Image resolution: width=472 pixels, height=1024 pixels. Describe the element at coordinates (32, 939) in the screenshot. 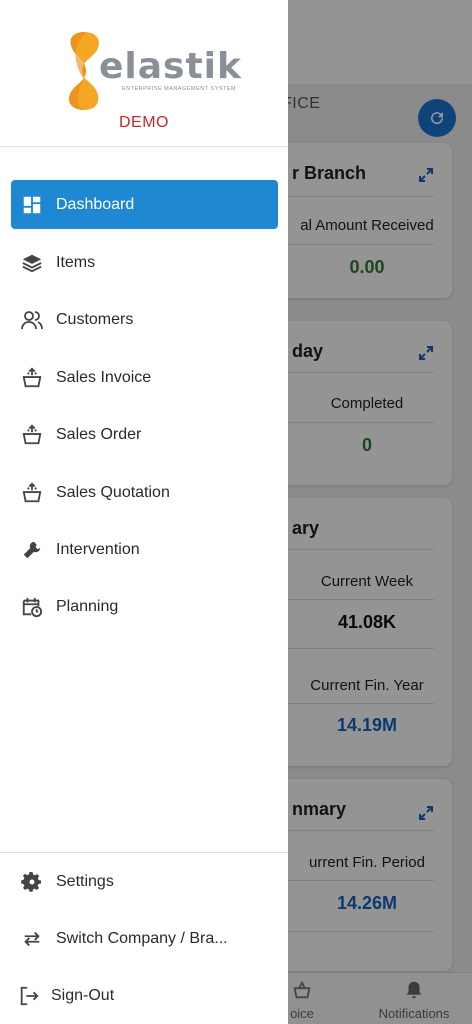

I see `swap-icon` at that location.